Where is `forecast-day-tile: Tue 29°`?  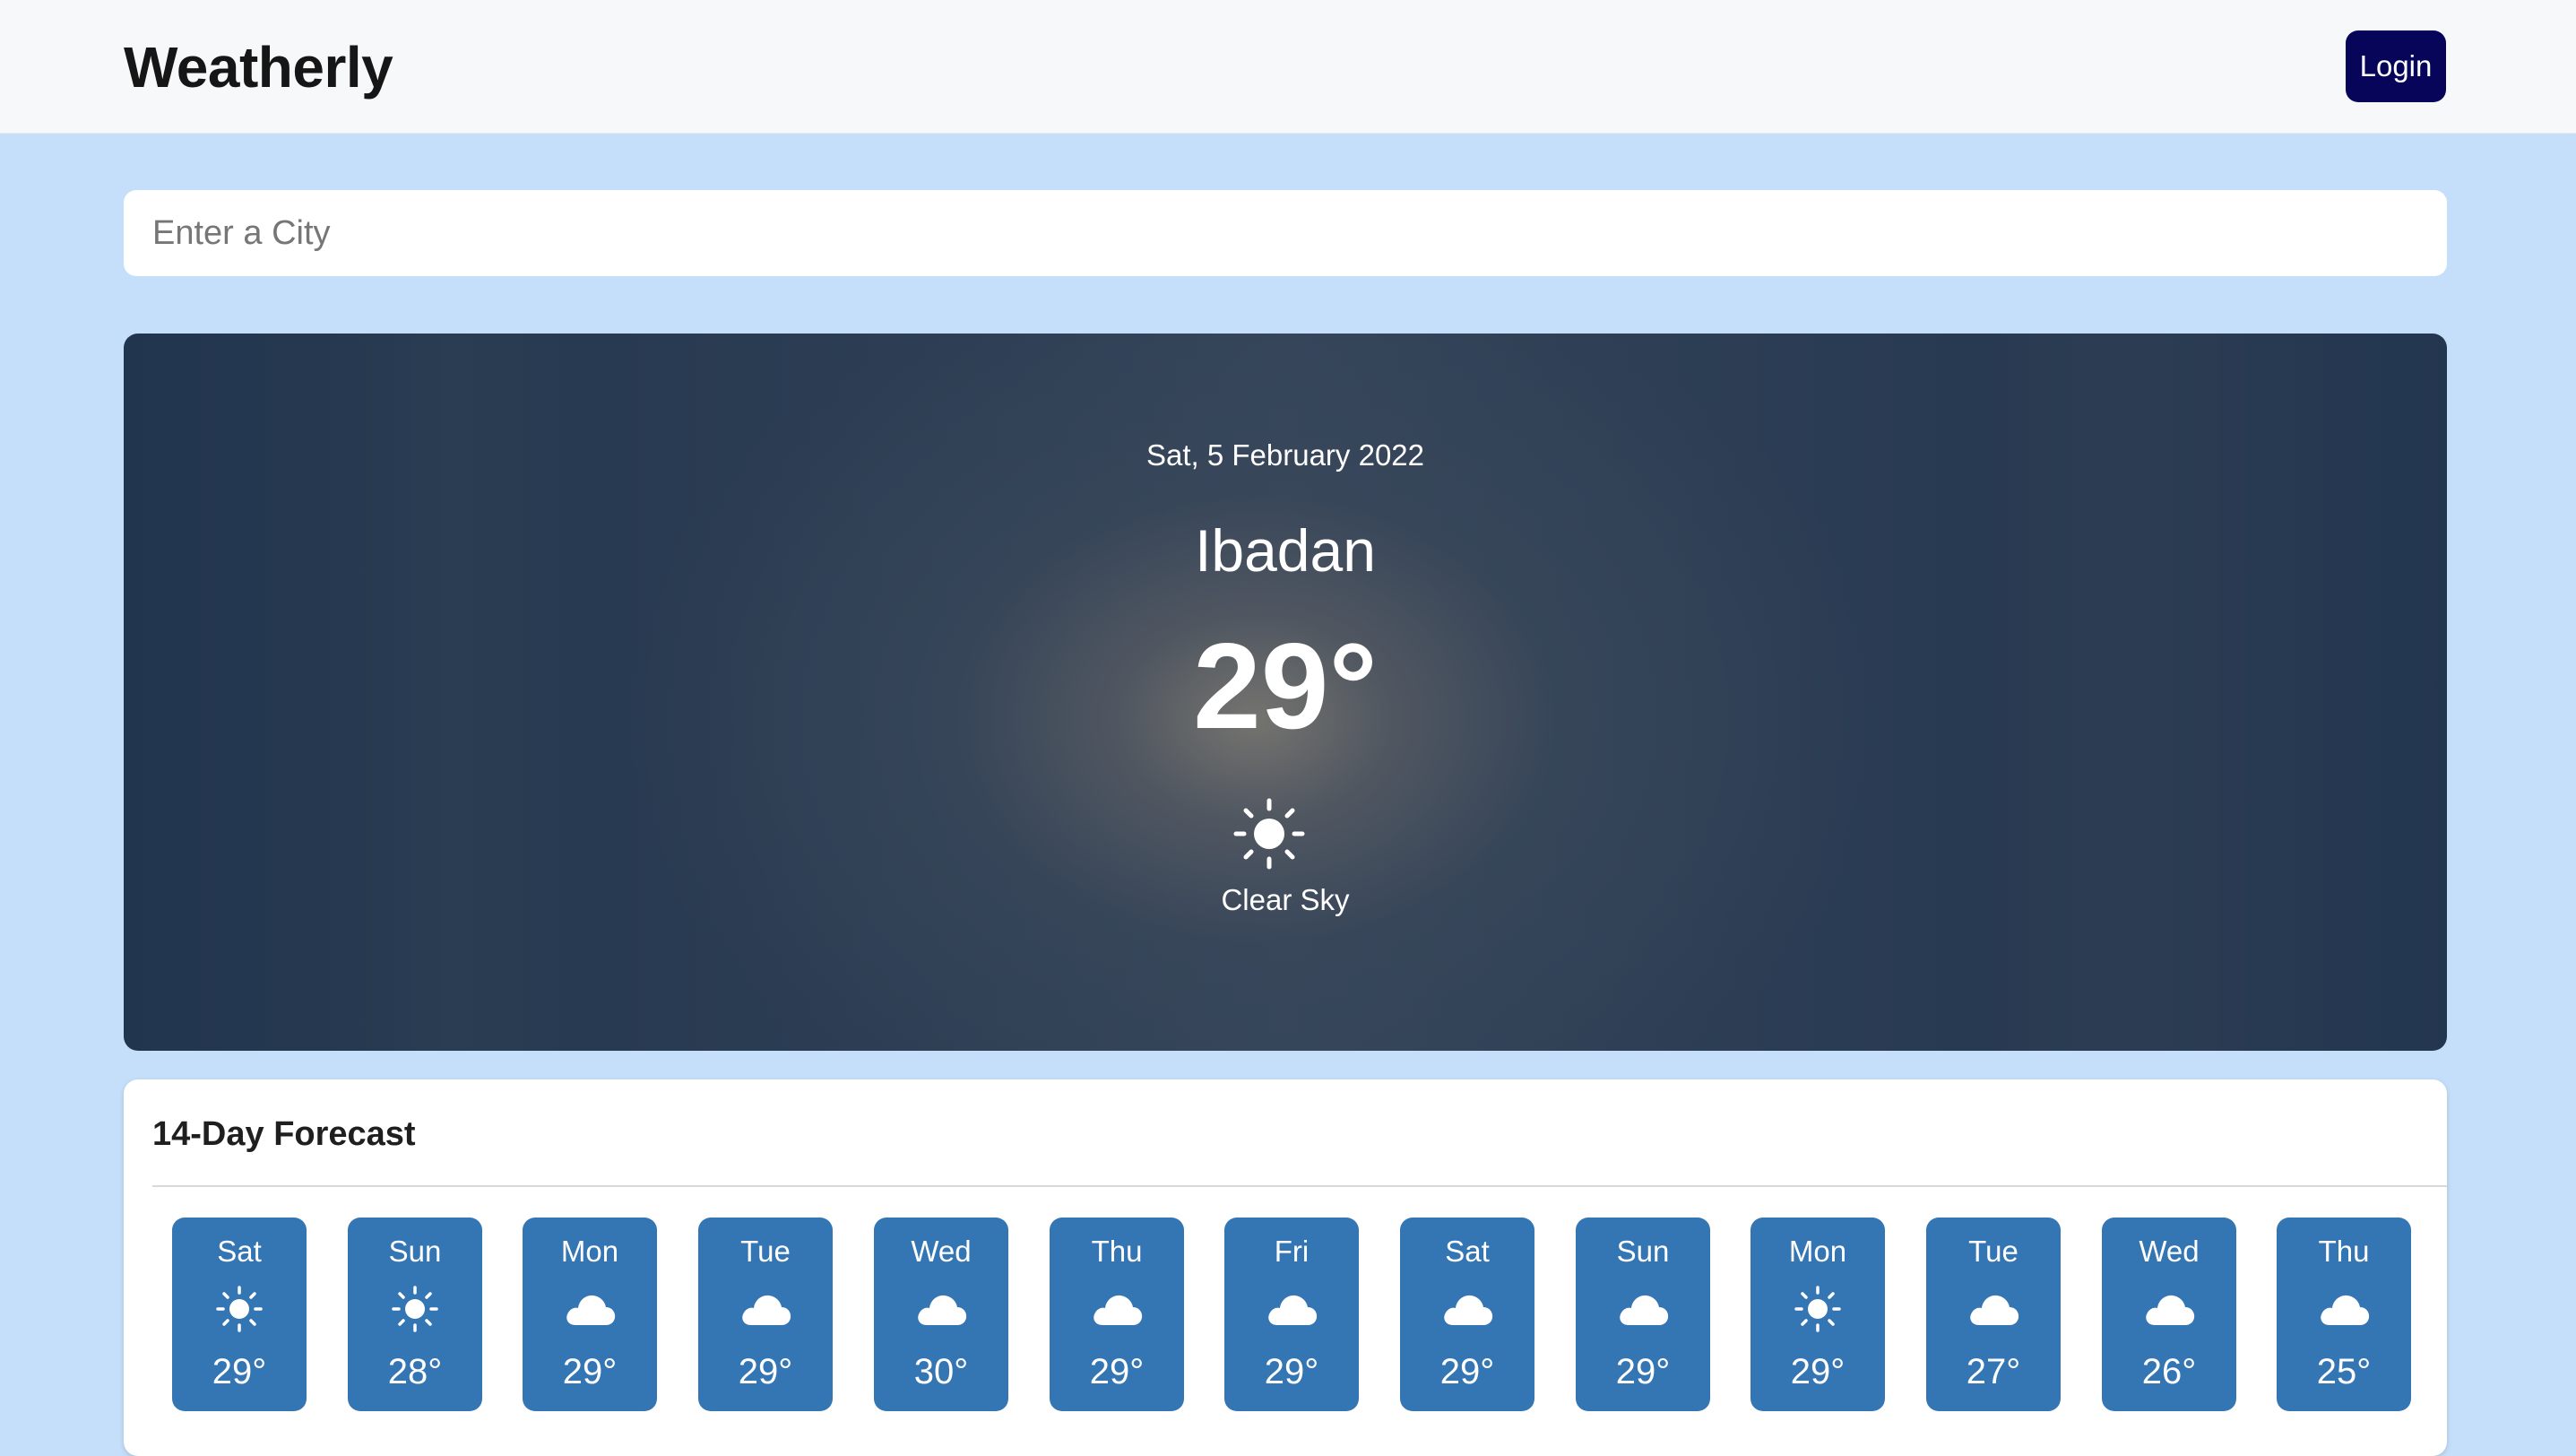
forecast-day-tile: Tue 29° is located at coordinates (765, 1314).